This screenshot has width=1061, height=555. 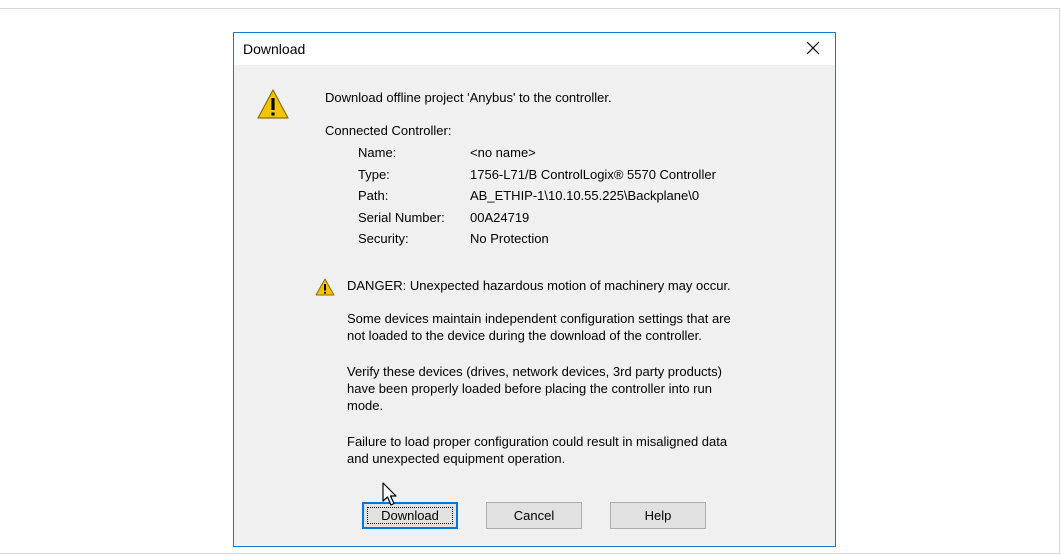 I want to click on info-label: Name:, so click(x=377, y=152).